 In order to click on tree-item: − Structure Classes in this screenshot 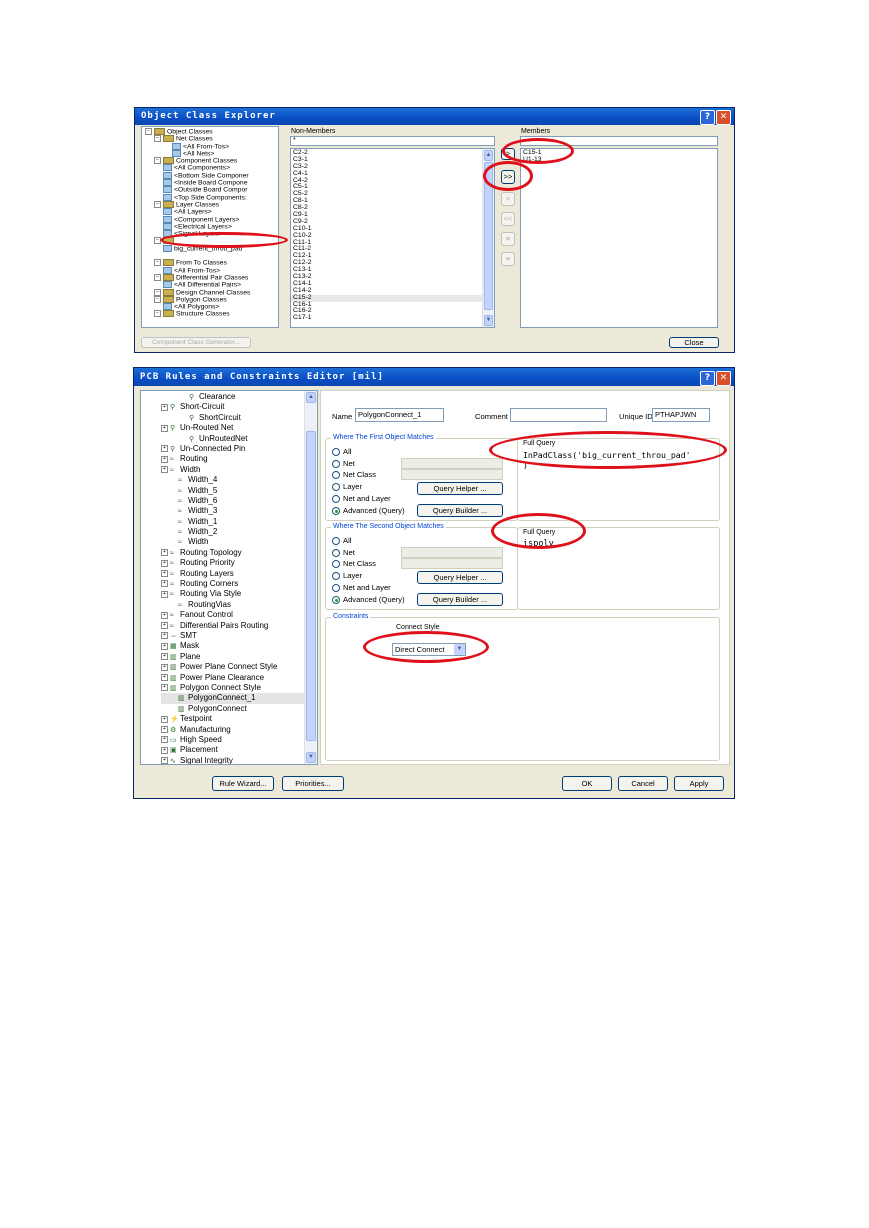, I will do `click(211, 314)`.